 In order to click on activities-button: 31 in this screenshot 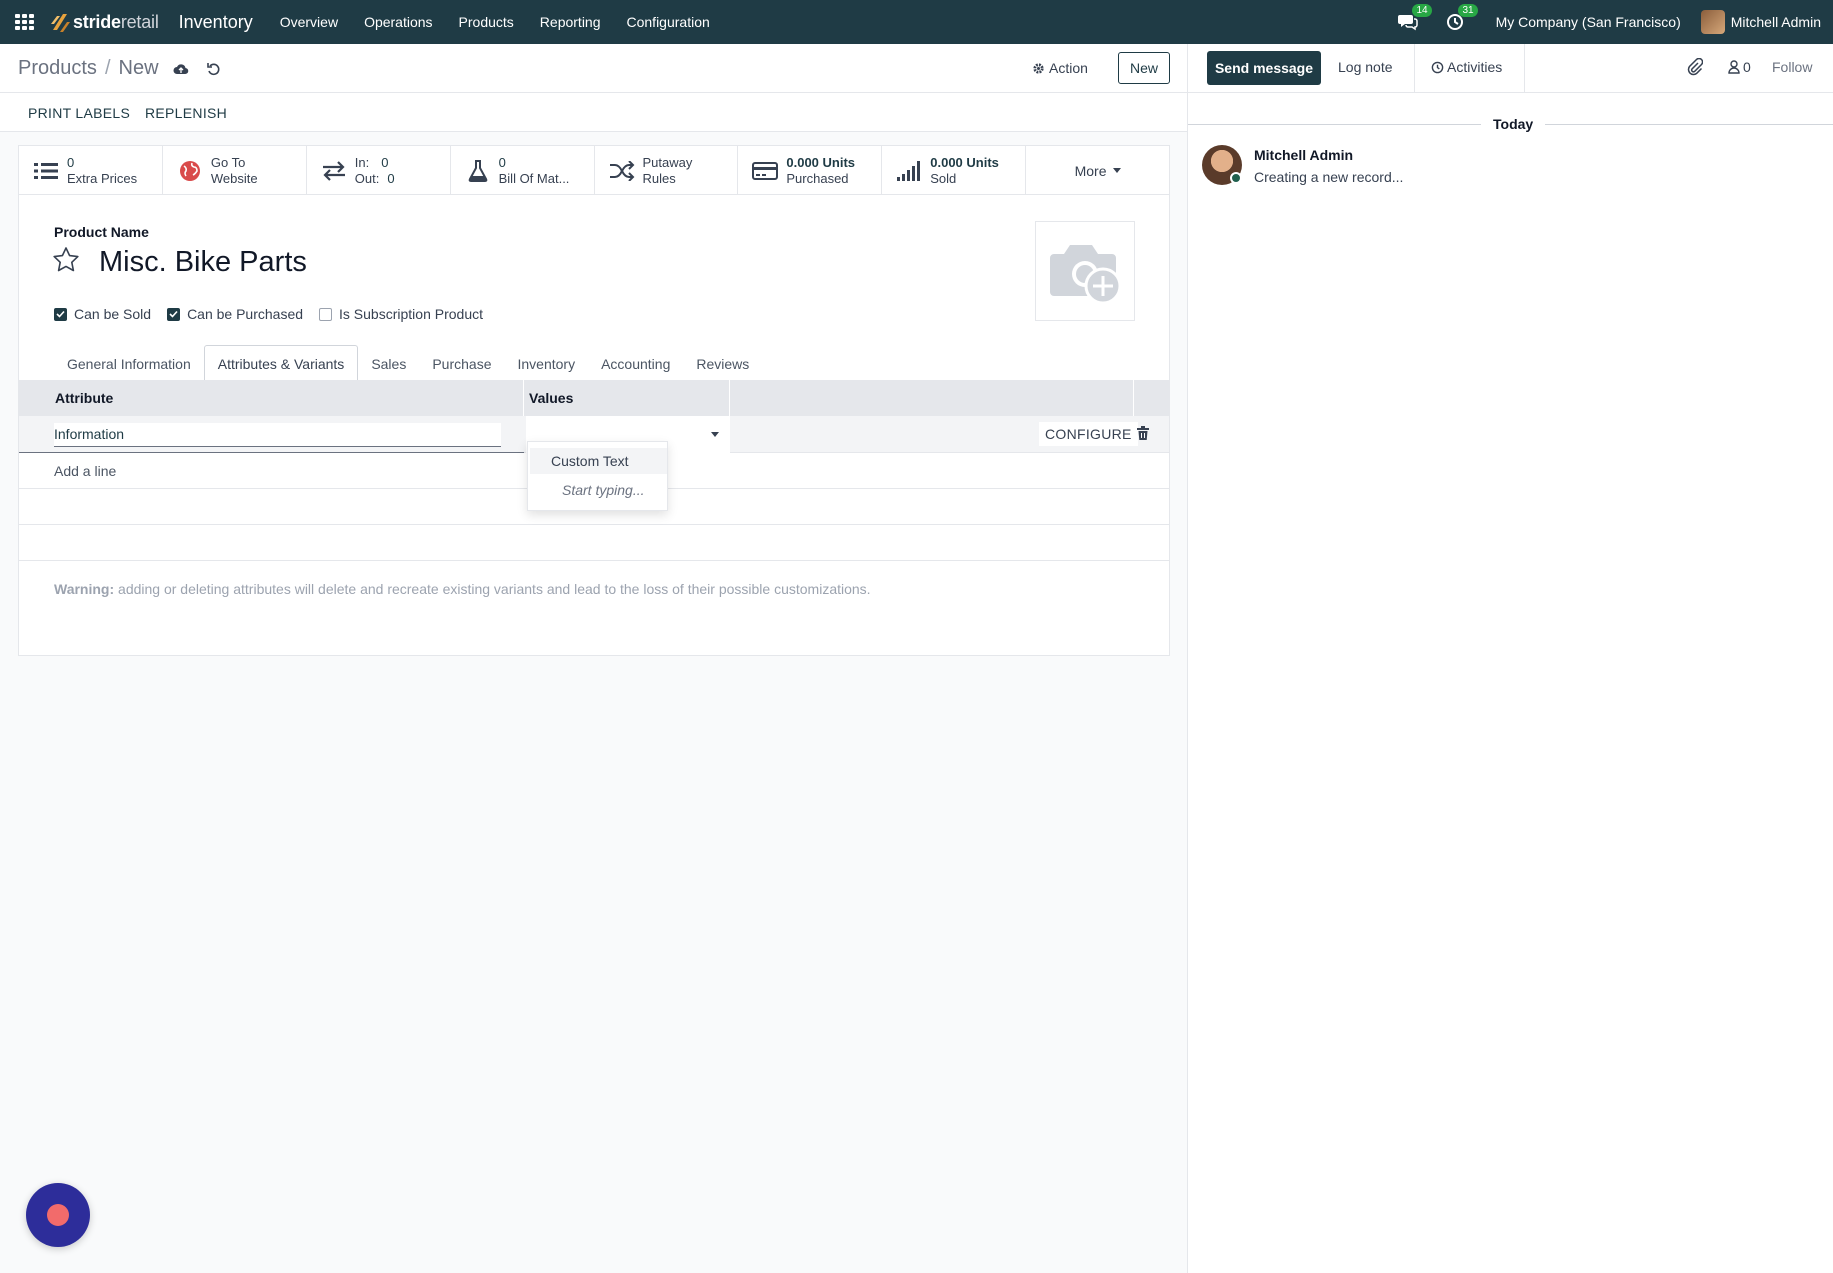, I will do `click(1462, 17)`.